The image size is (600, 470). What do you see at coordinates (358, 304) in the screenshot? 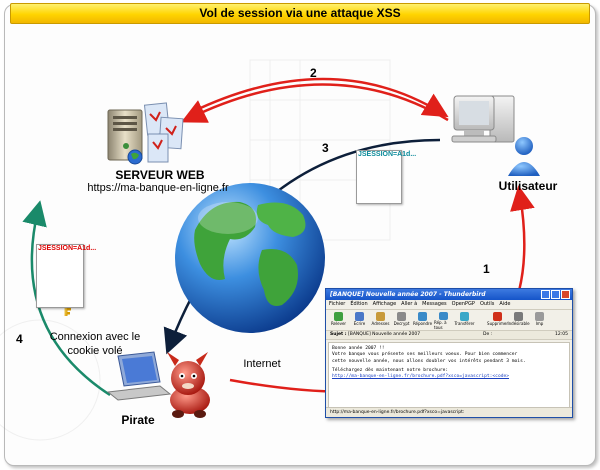
I see `menu-item: Édition` at bounding box center [358, 304].